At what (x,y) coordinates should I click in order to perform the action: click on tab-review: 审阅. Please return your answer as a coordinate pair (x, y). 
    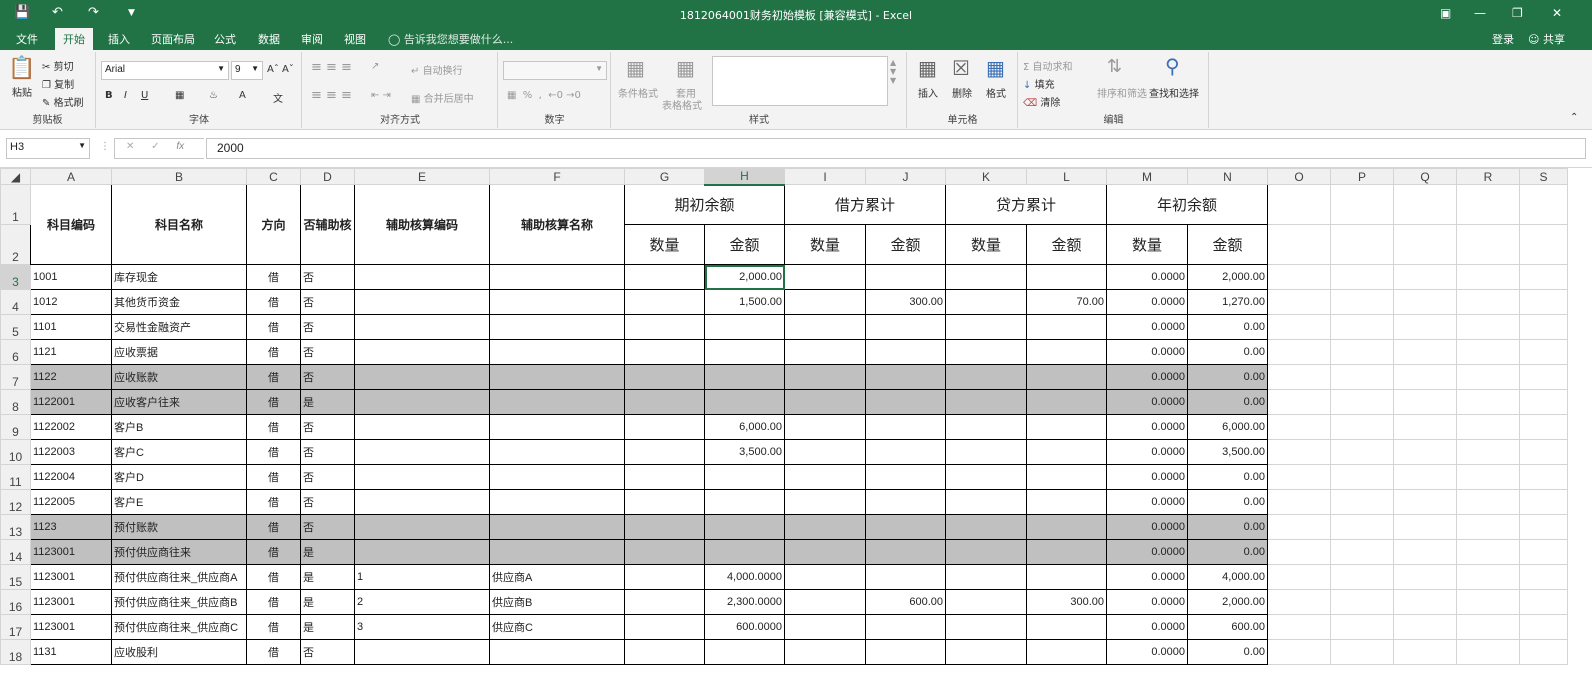
    Looking at the image, I should click on (312, 39).